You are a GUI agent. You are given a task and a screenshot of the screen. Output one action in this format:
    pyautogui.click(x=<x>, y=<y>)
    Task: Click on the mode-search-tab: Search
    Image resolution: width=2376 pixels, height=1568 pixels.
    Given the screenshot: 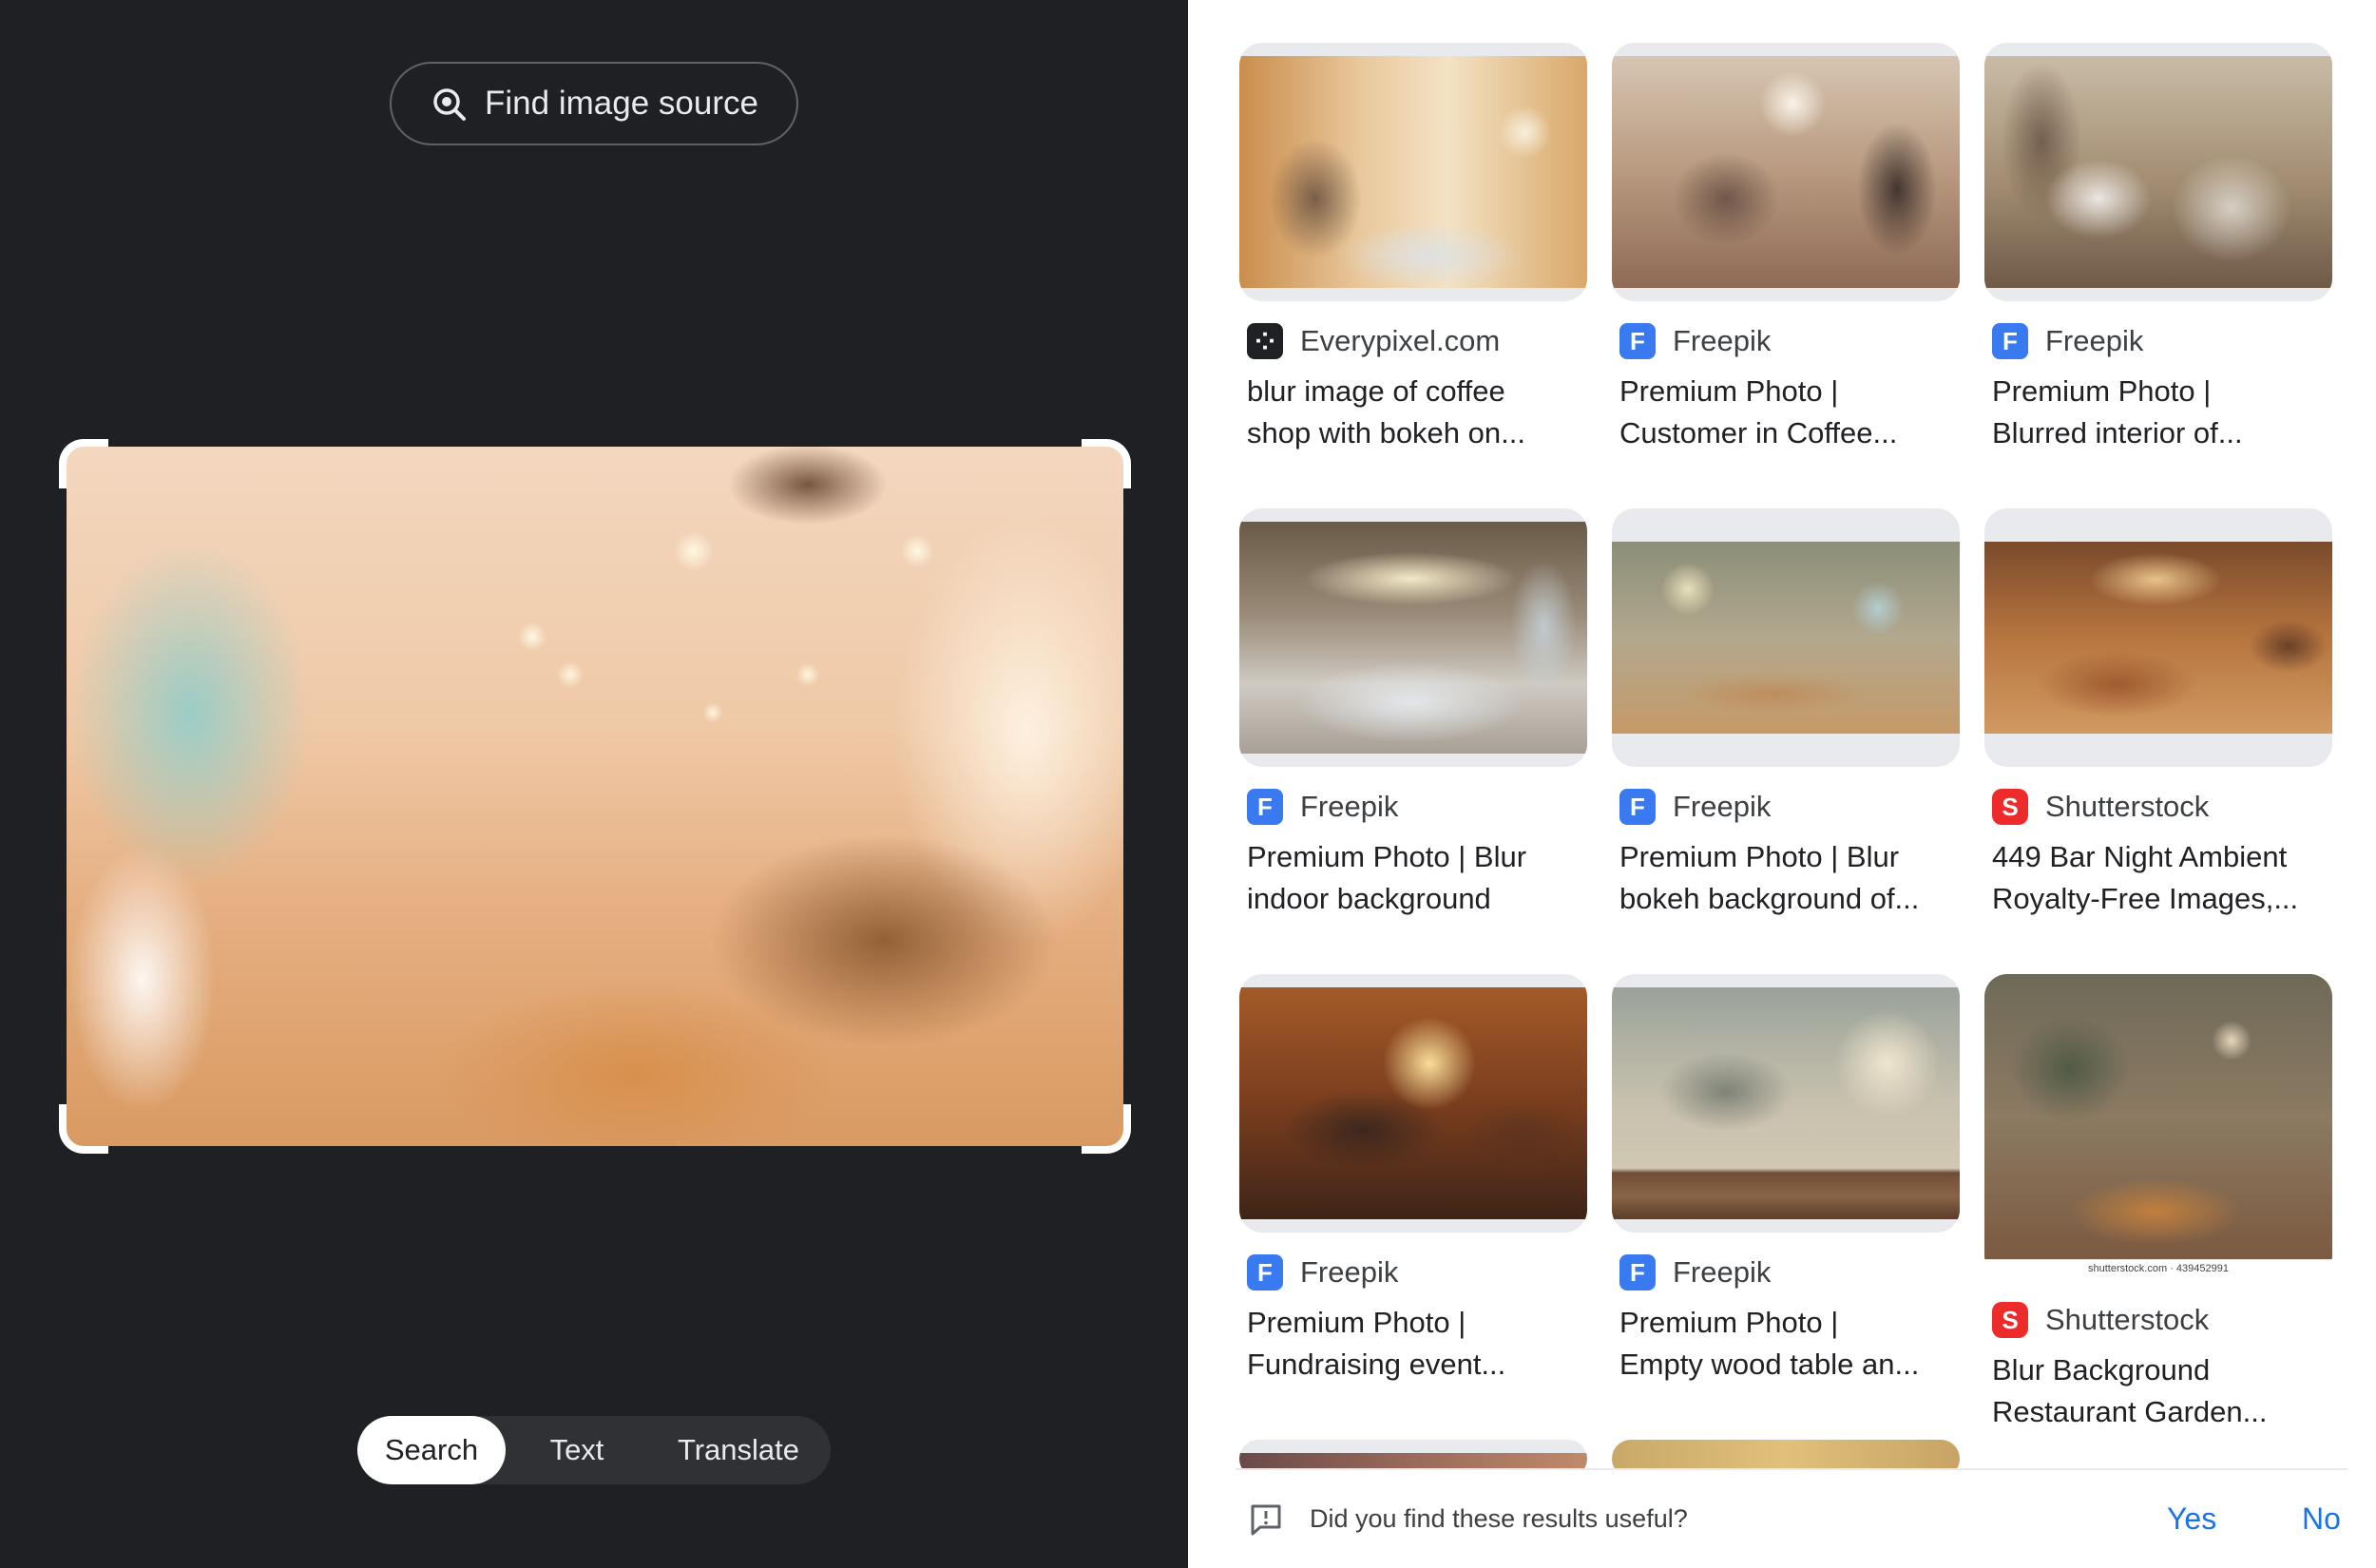 What is the action you would take?
    pyautogui.click(x=431, y=1450)
    